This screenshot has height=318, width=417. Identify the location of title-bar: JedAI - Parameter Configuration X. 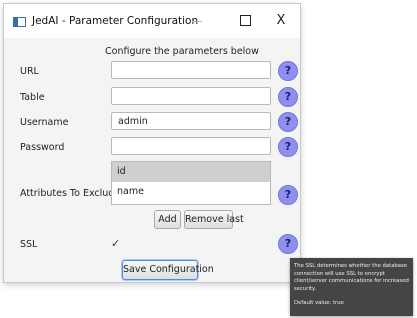
(152, 21).